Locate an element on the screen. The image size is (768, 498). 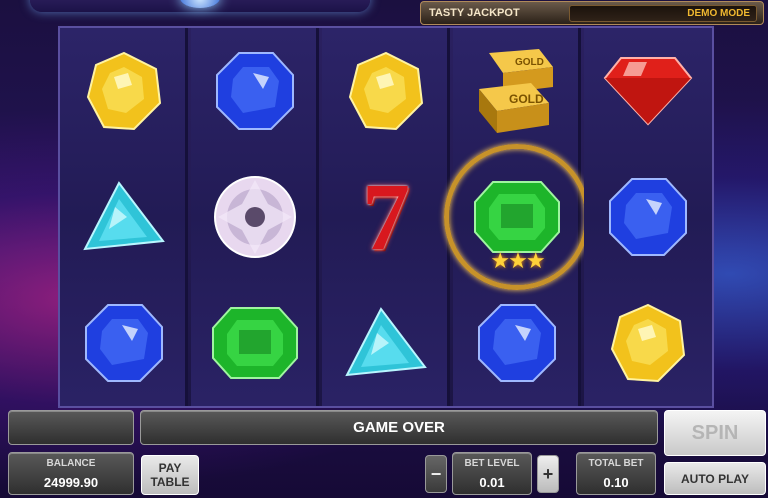
pay-table-button: PAY TABLE is located at coordinates (170, 475).